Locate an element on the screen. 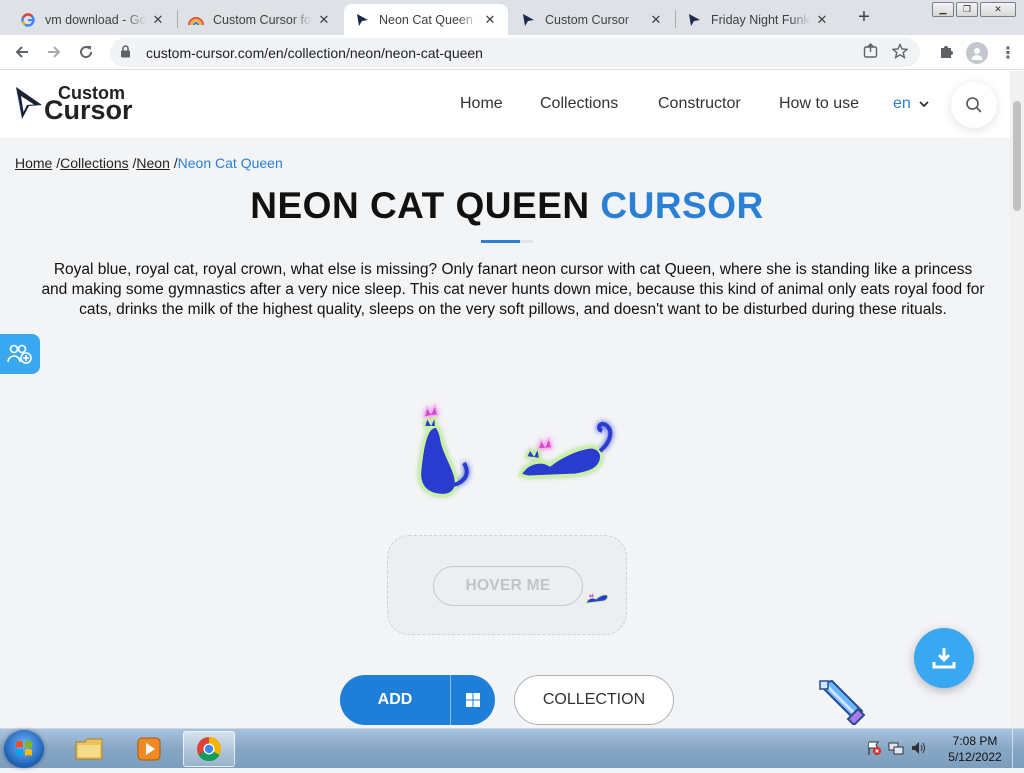  start-button is located at coordinates (24, 749).